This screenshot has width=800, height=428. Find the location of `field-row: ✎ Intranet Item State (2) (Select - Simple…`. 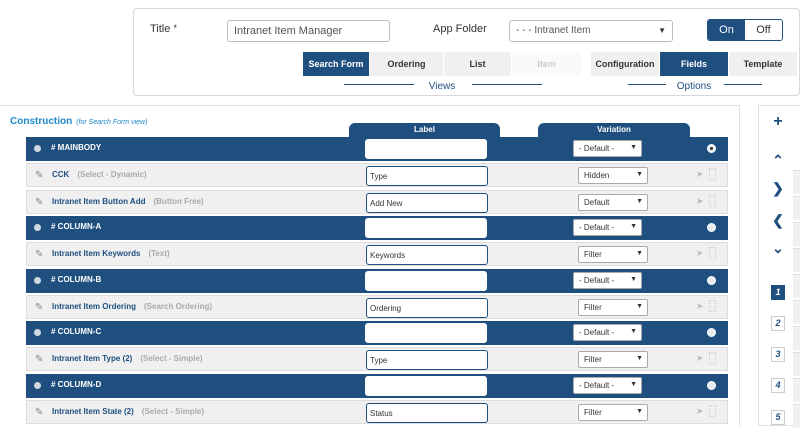

field-row: ✎ Intranet Item State (2) (Select - Simple… is located at coordinates (377, 412).